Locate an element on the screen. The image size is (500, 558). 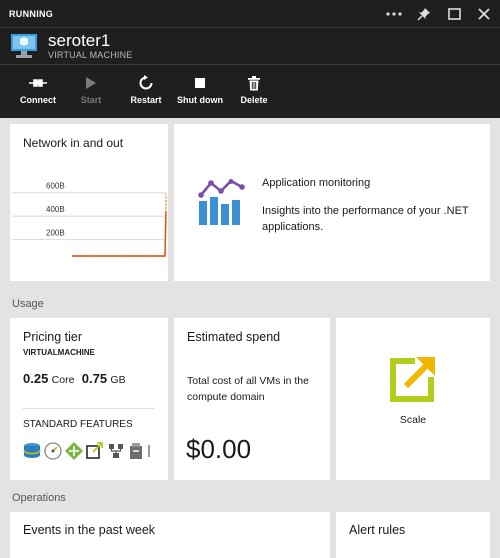
pin-icon is located at coordinates (424, 14).